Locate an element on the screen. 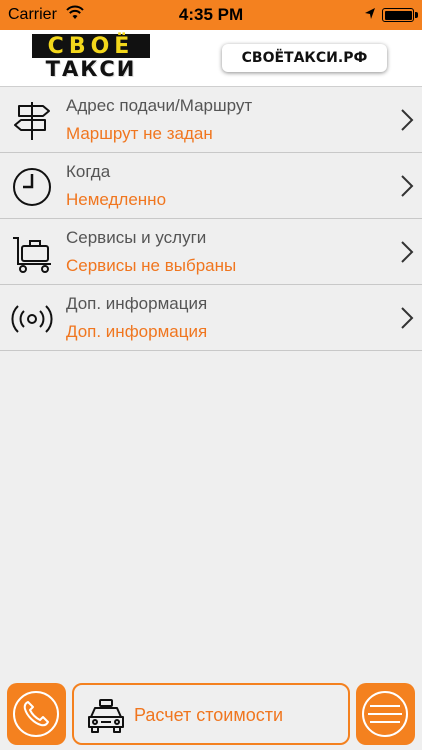  calculate-cost-button: Расчет стоимости is located at coordinates (211, 714).